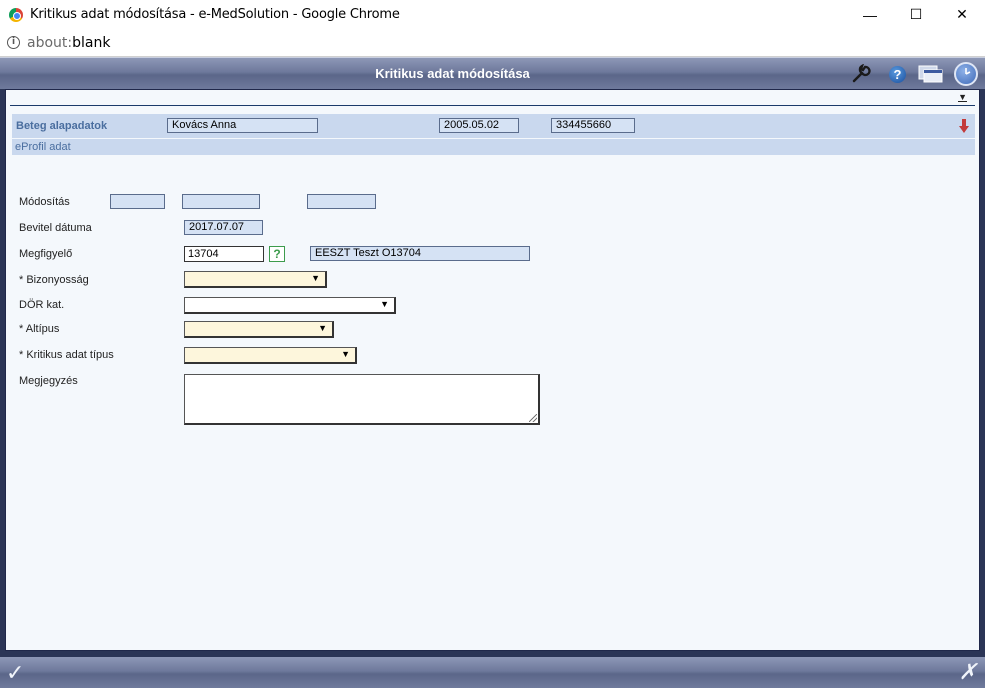 The height and width of the screenshot is (688, 985). What do you see at coordinates (270, 355) in the screenshot?
I see `kritikus-tipus-select: ▼` at bounding box center [270, 355].